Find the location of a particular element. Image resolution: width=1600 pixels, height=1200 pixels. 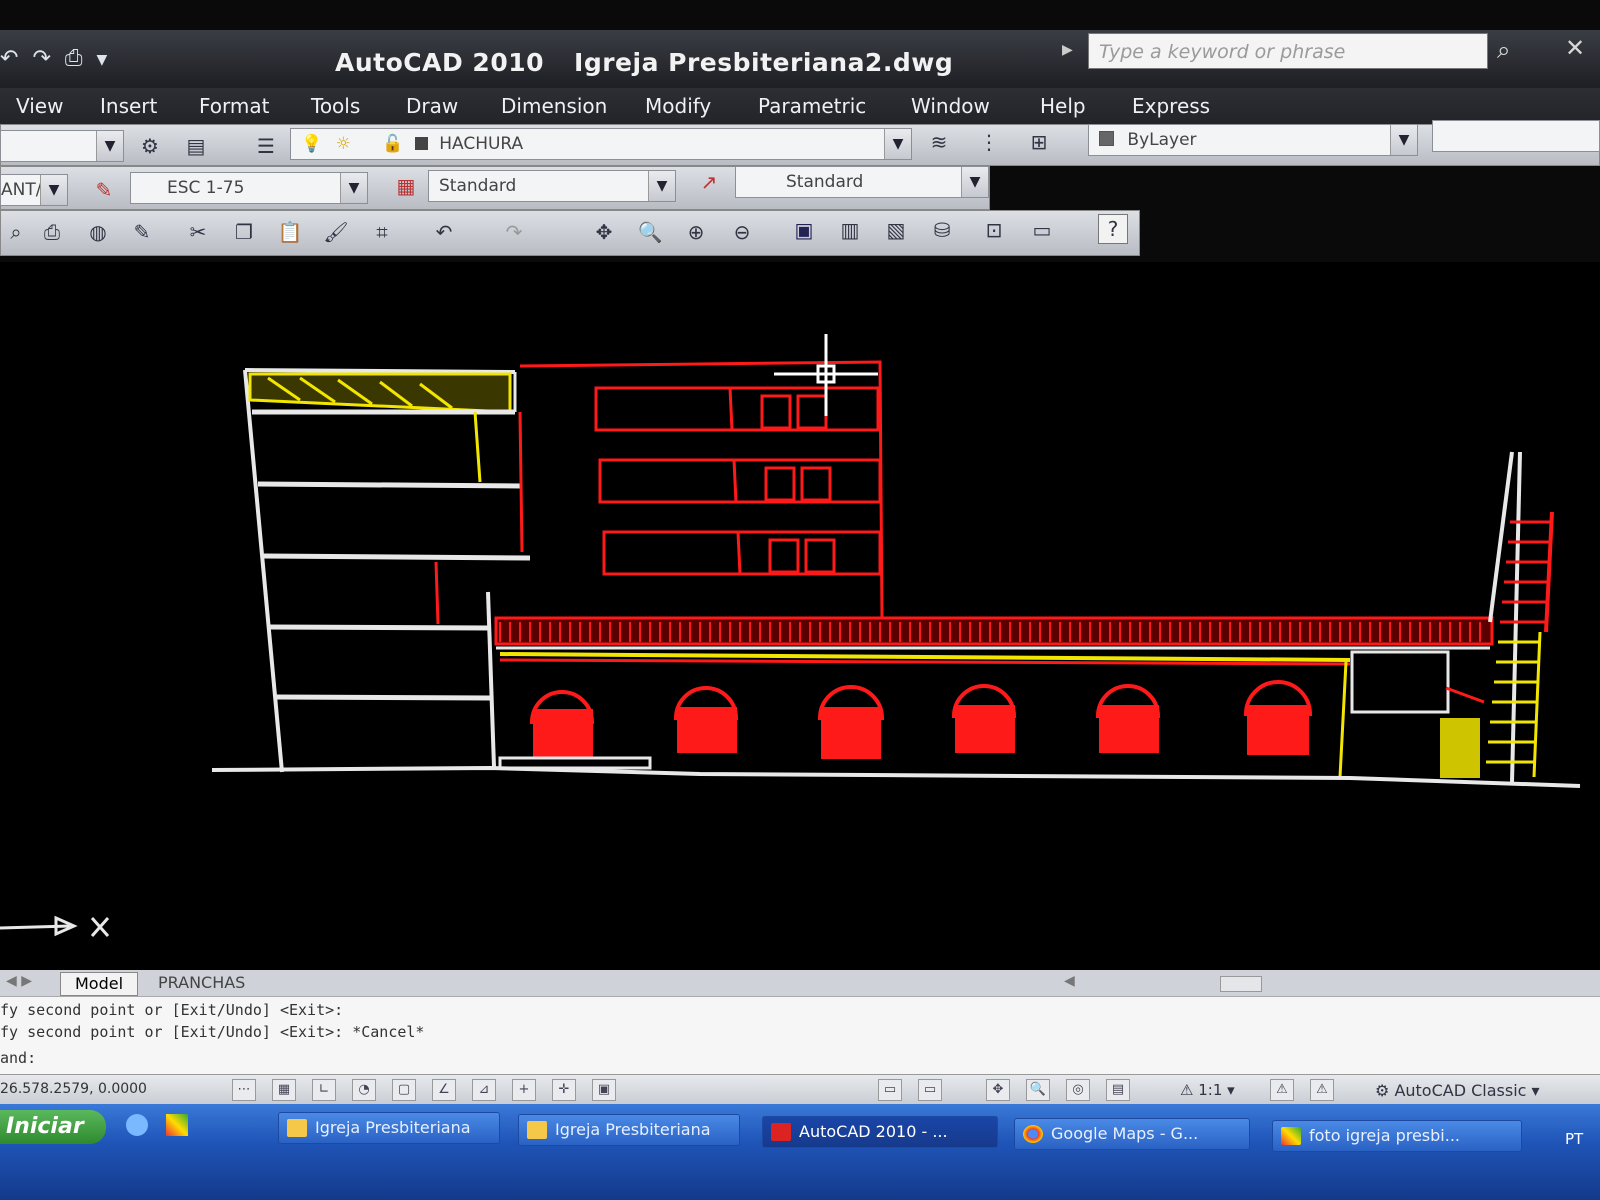

ducs-toggle: ⊿ is located at coordinates (484, 1090).